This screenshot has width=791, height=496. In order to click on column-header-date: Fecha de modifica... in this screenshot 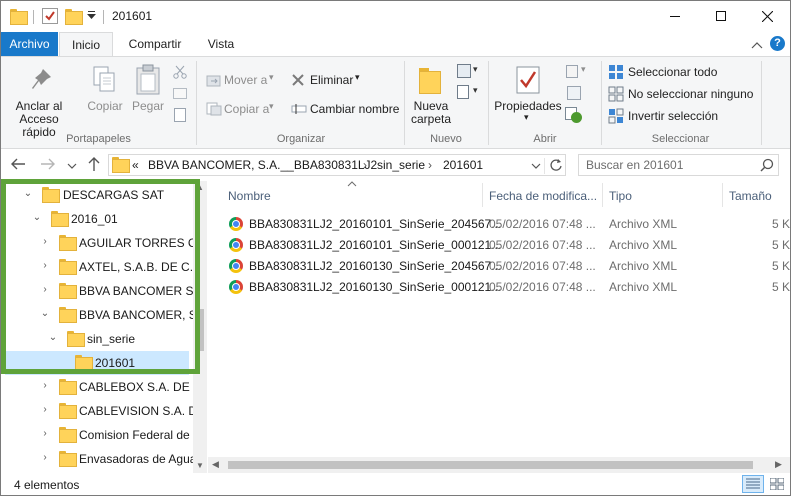, I will do `click(543, 196)`.